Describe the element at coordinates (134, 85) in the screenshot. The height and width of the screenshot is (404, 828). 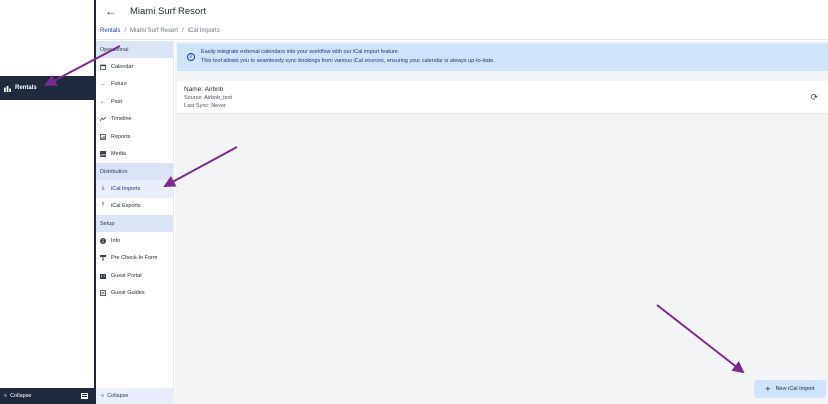
I see `nav-item-future: → Future` at that location.